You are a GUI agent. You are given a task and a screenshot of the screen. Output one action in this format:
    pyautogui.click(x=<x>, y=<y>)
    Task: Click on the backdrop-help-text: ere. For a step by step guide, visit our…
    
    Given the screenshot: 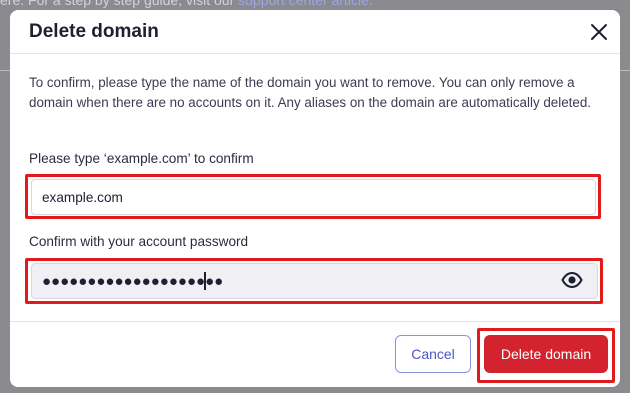 What is the action you would take?
    pyautogui.click(x=315, y=4)
    